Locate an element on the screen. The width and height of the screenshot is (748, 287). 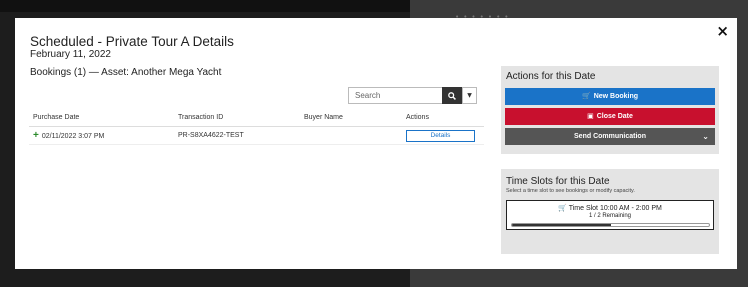
search-group: ▼ is located at coordinates (412, 95).